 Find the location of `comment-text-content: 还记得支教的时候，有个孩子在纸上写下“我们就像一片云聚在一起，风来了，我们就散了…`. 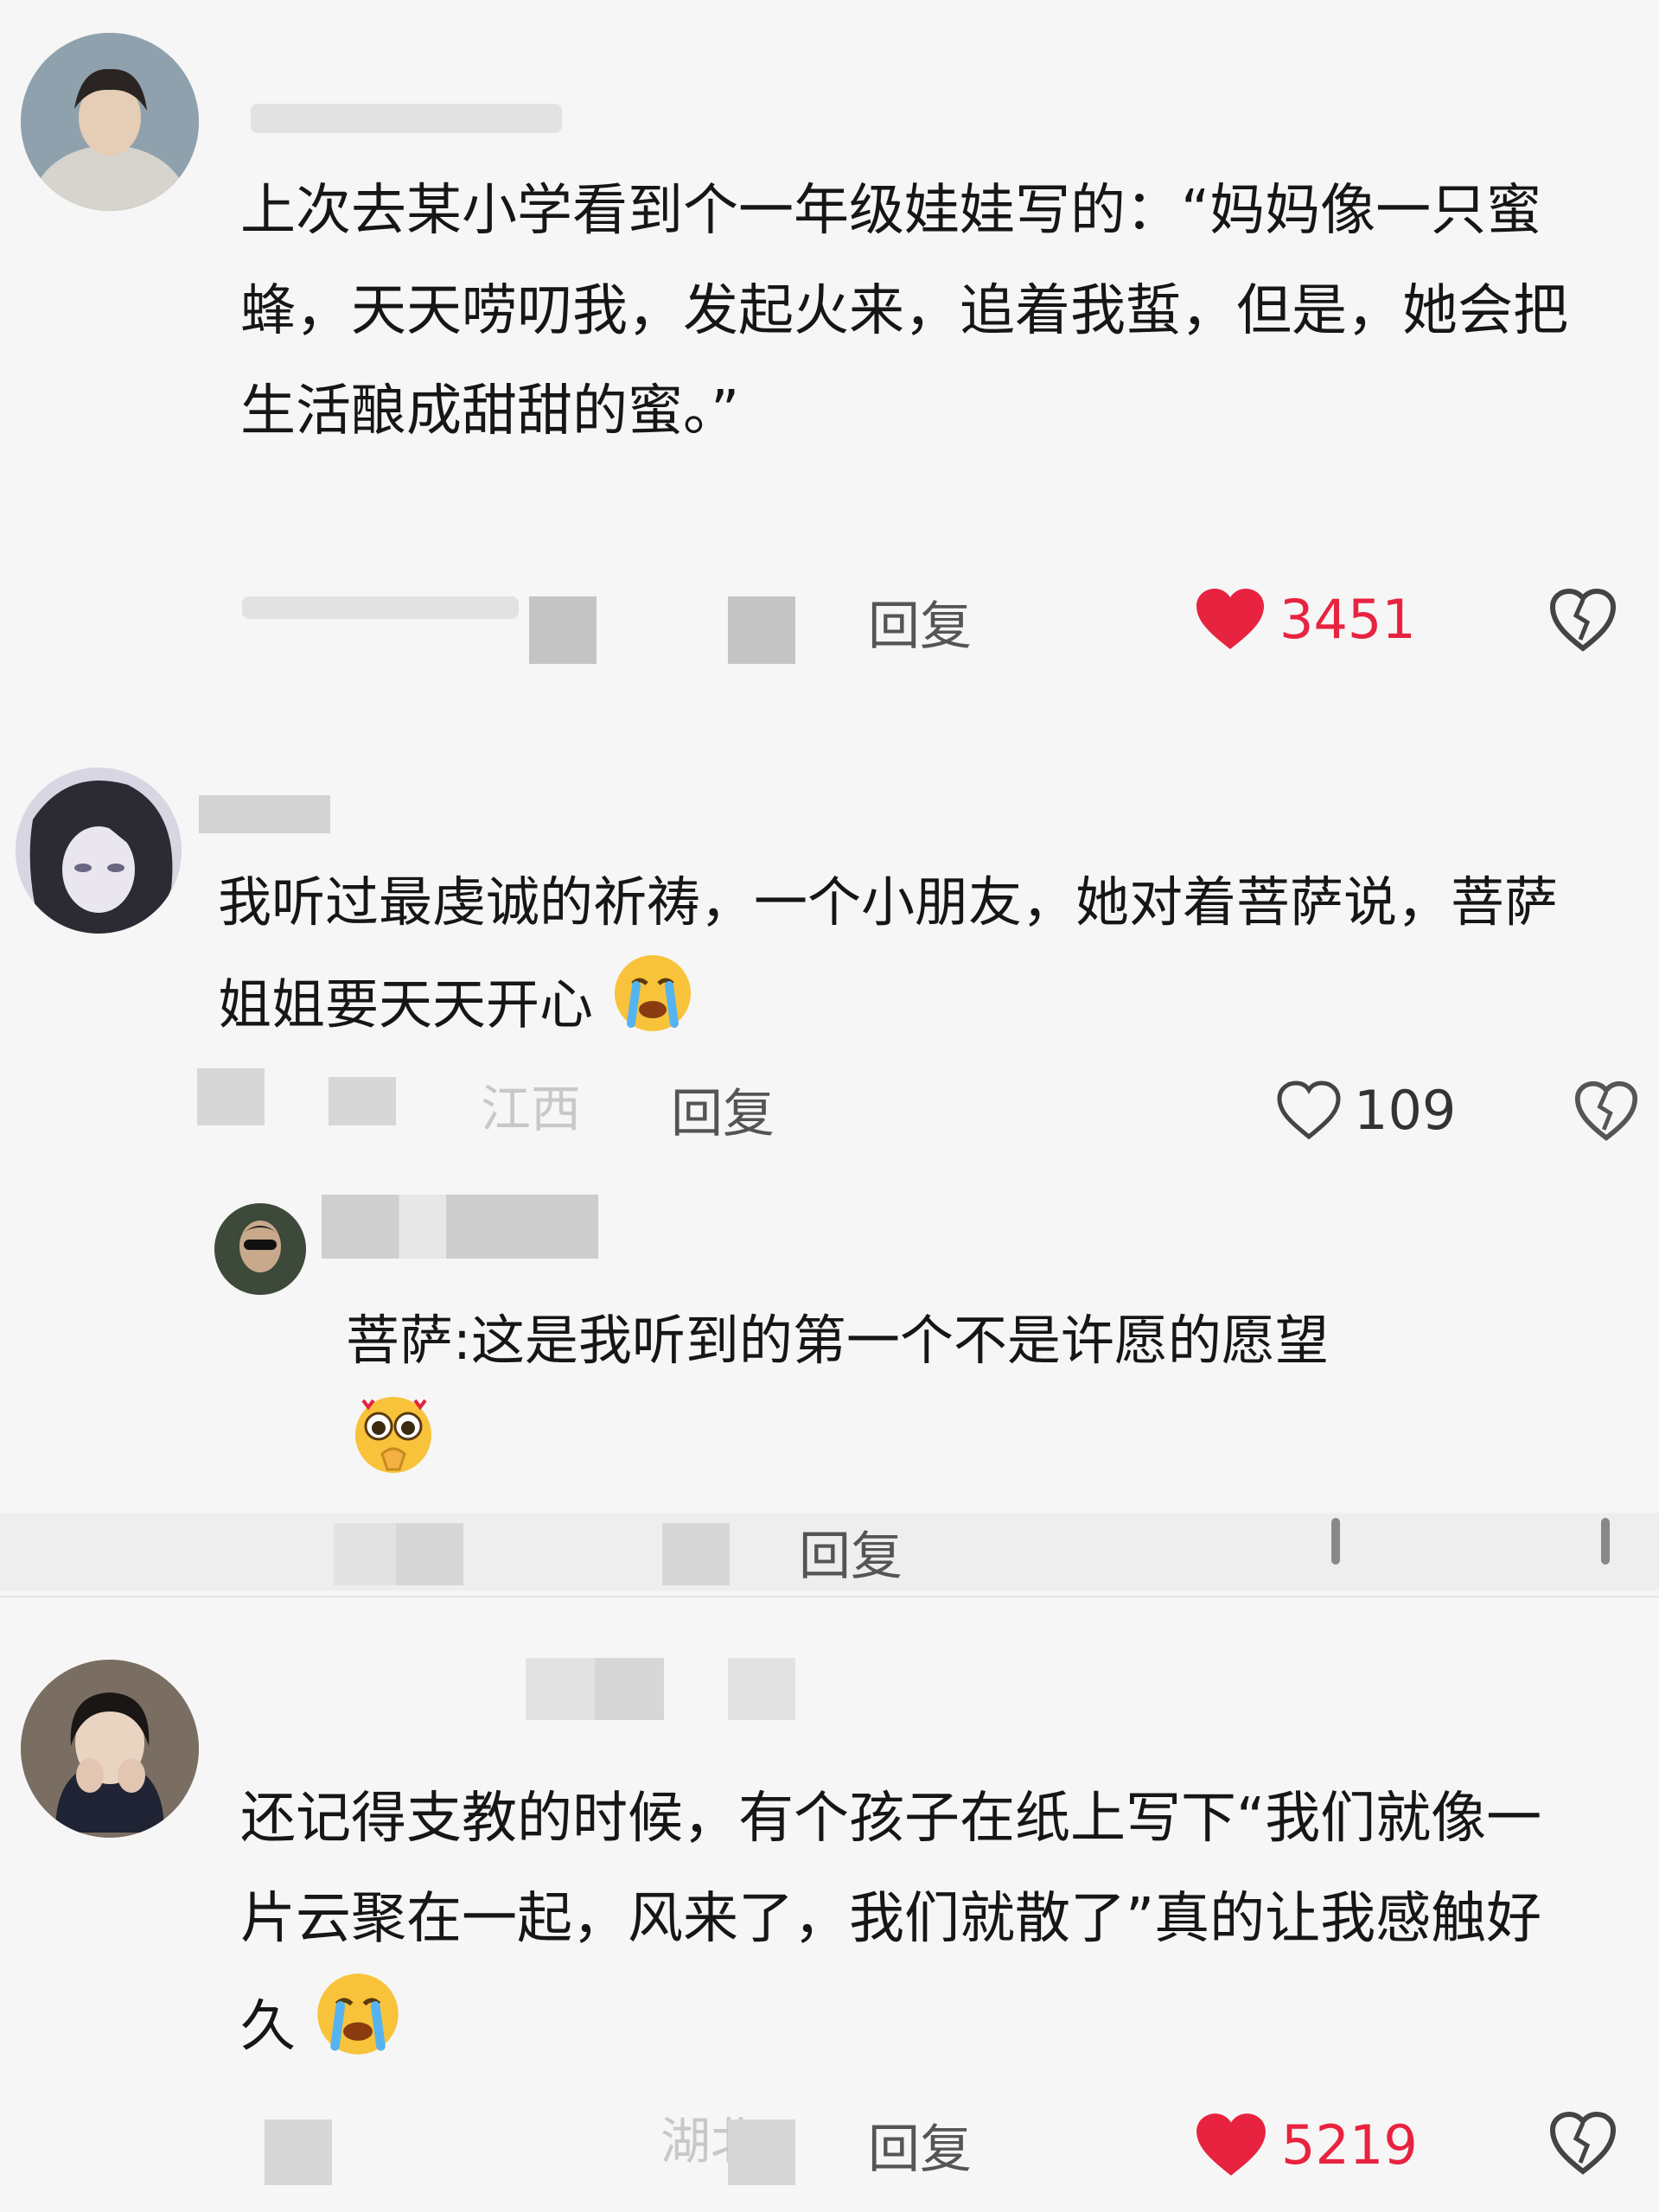

comment-text-content: 还记得支教的时候，有个孩子在纸上写下“我们就像一片云聚在一起，风来了，我们就散了… is located at coordinates (891, 1923).